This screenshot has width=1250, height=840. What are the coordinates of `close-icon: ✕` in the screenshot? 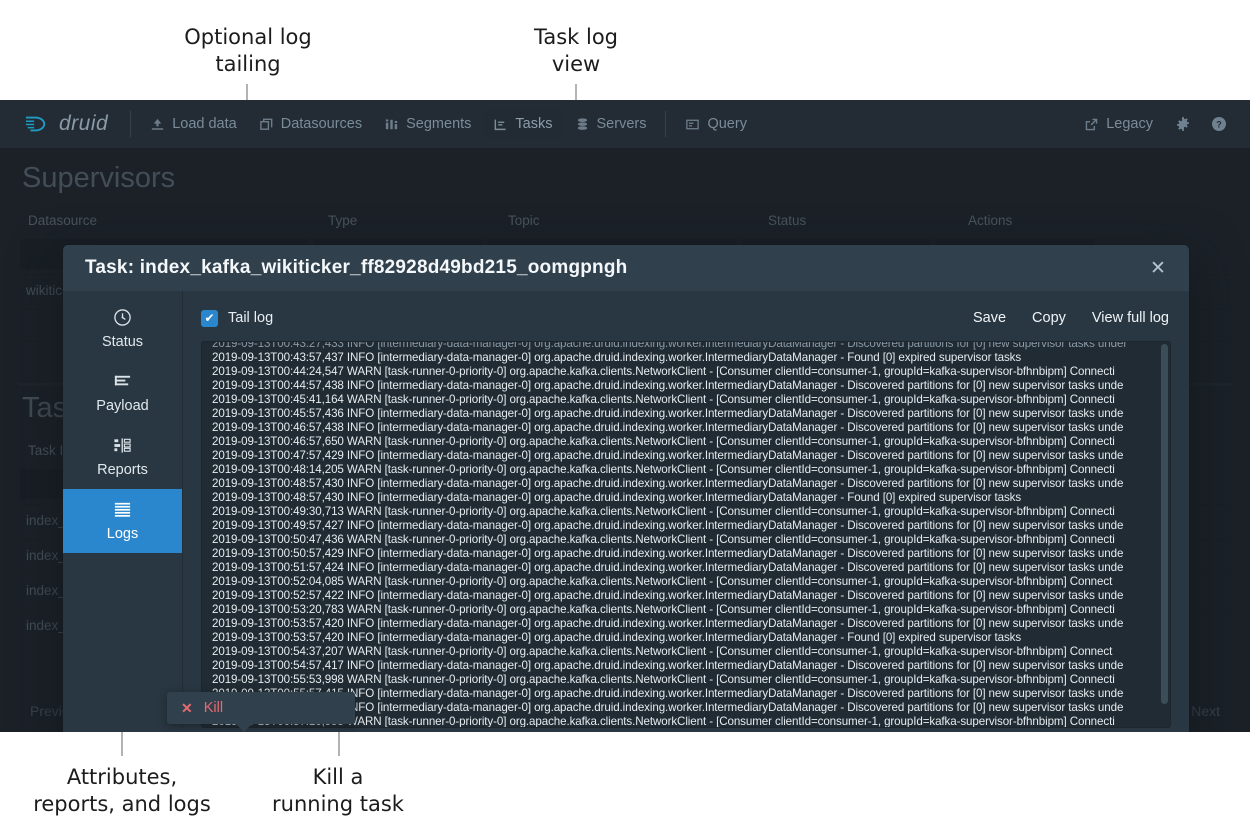 It's located at (1158, 268).